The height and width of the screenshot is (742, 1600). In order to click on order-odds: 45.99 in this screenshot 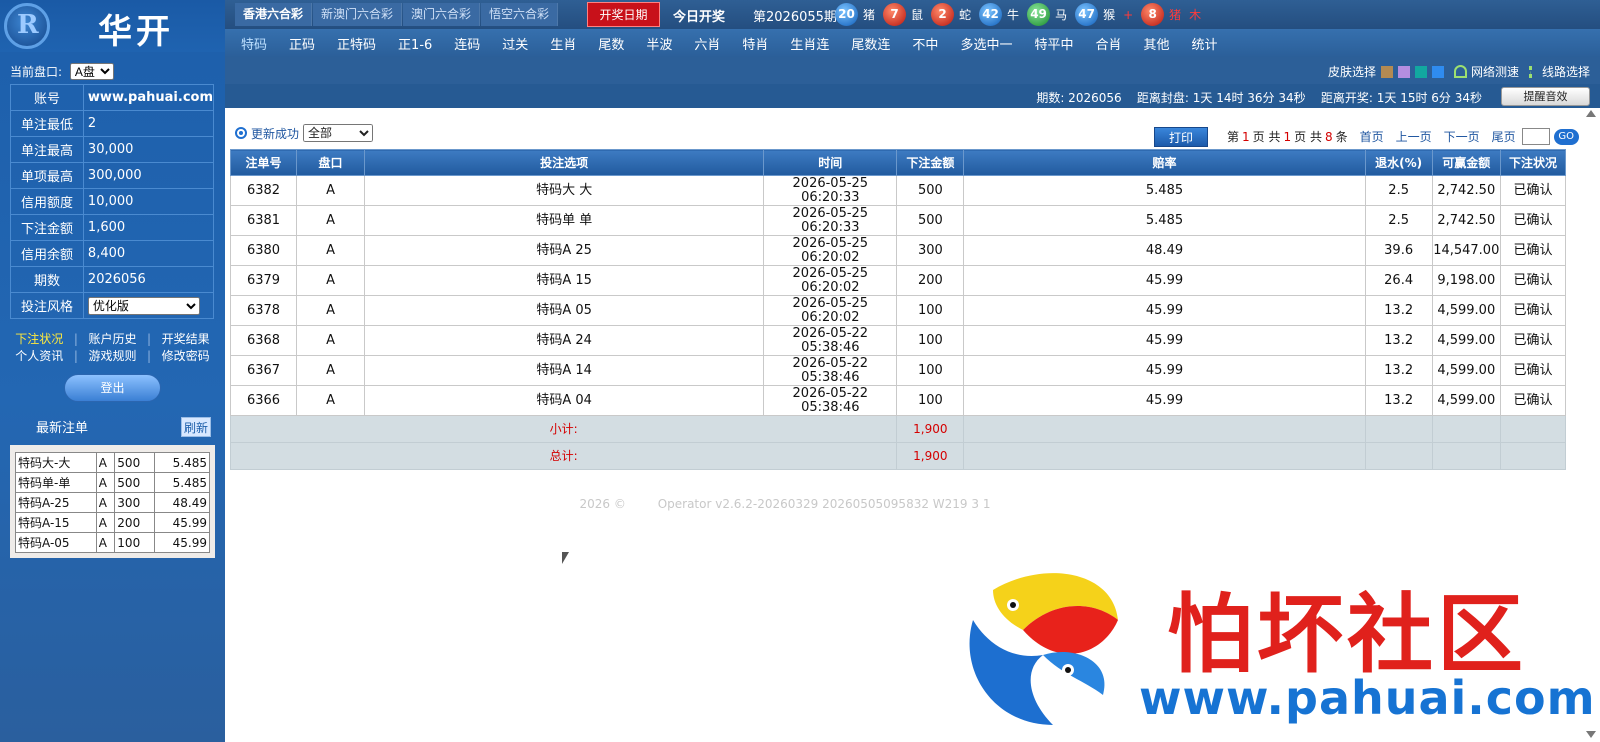, I will do `click(1164, 400)`.